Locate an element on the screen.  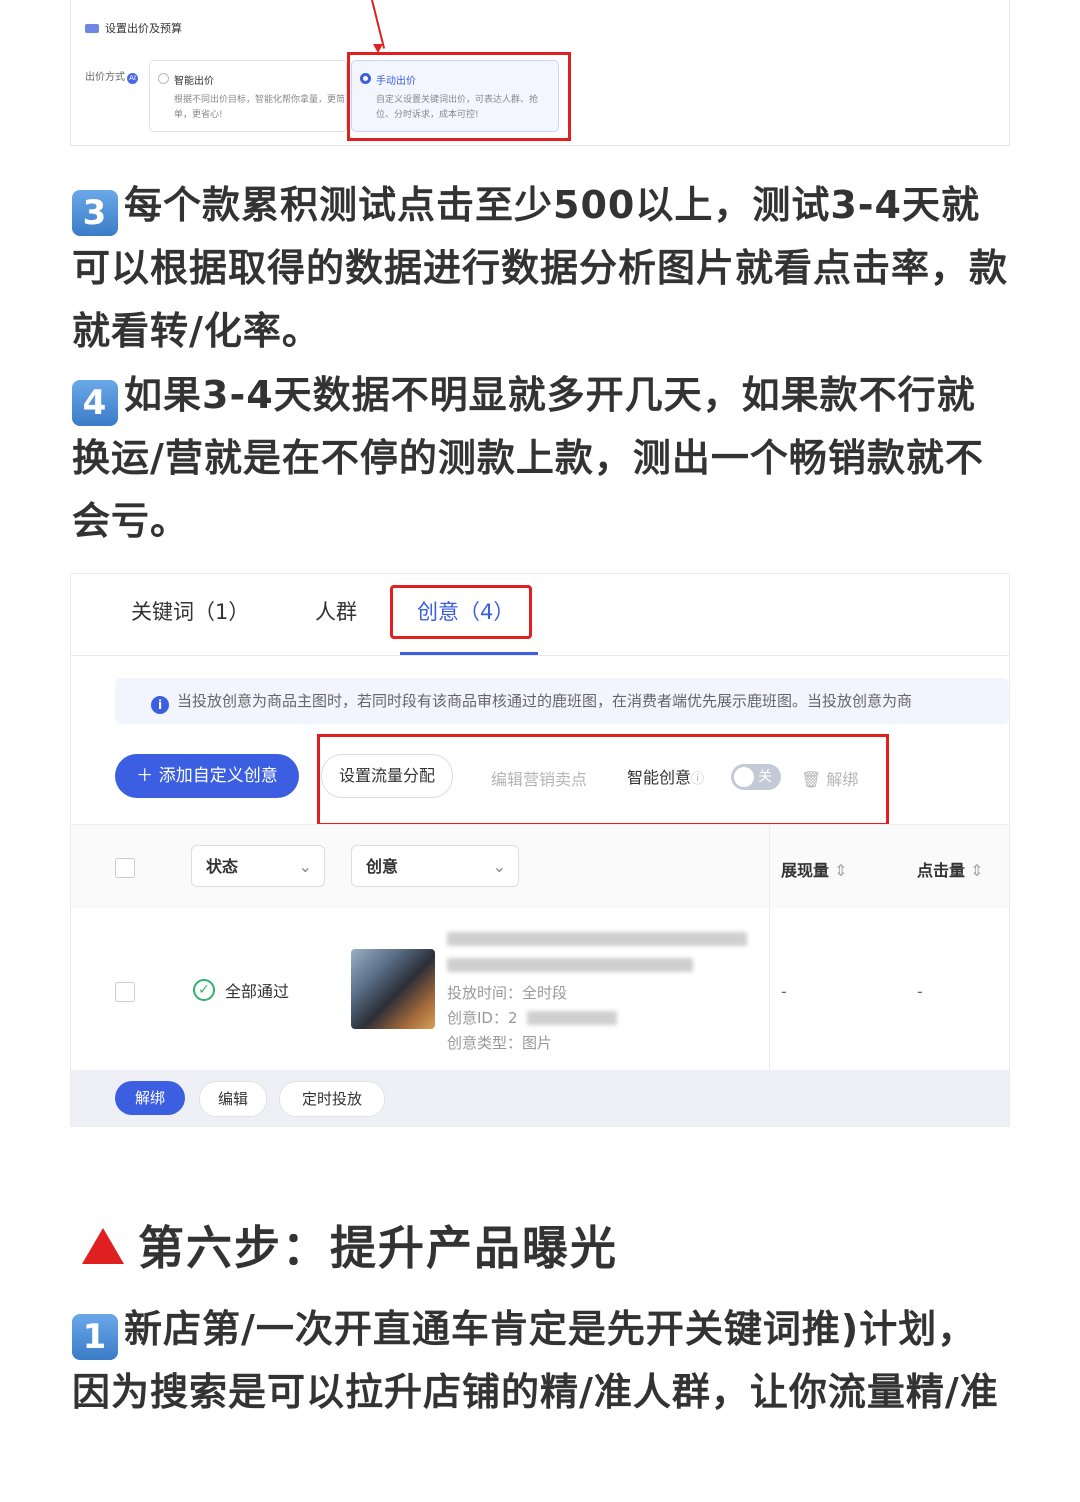
tab-audience: 人群 is located at coordinates (336, 611).